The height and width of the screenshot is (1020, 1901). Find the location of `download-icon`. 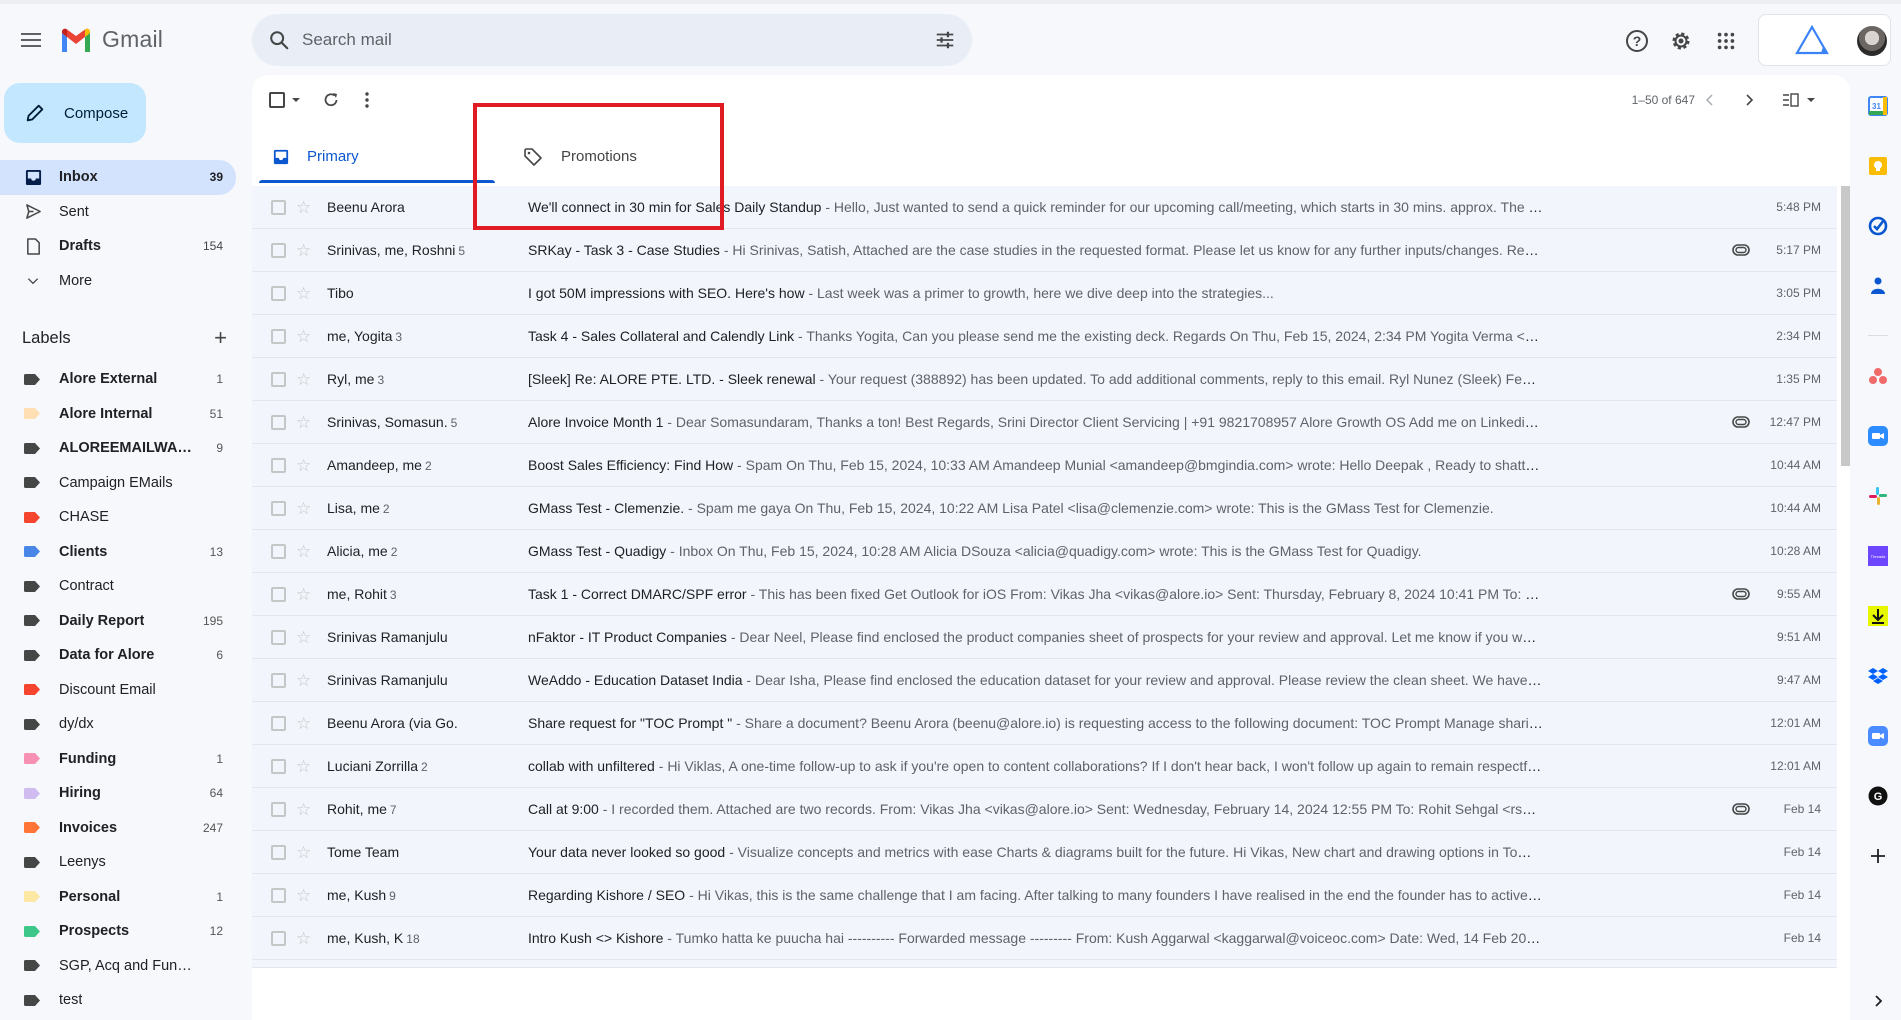

download-icon is located at coordinates (1878, 616).